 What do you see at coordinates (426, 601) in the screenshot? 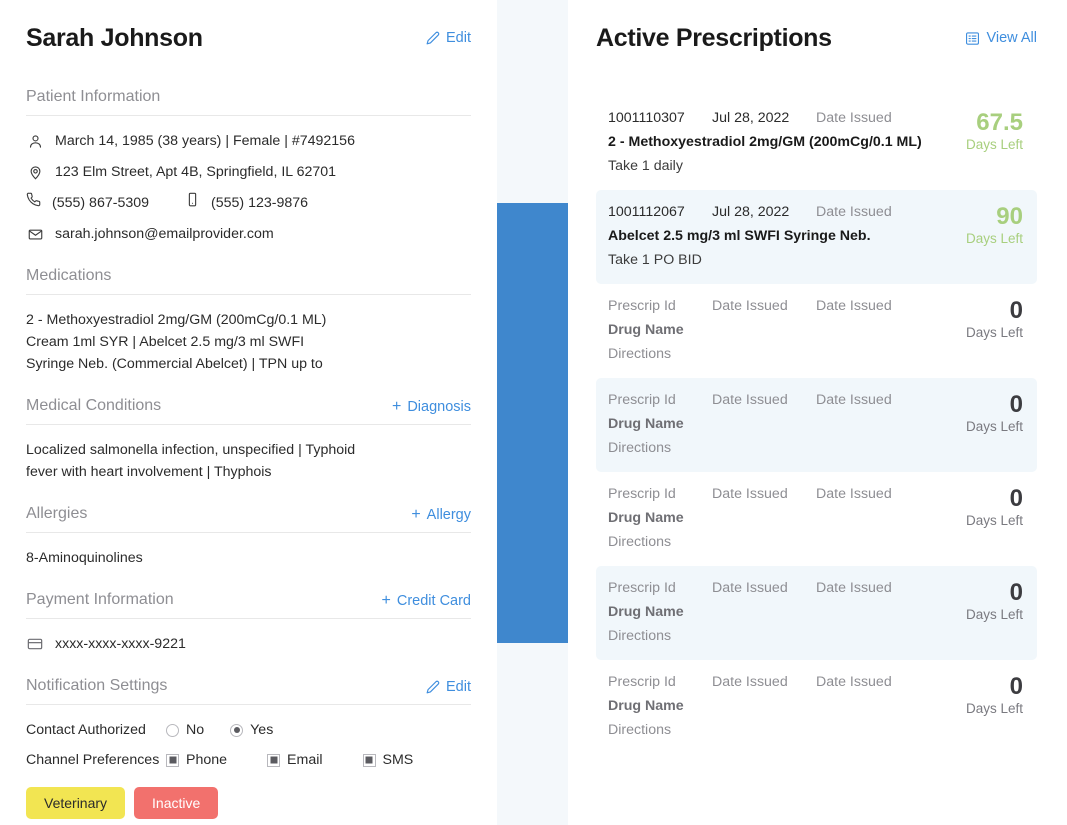
I see `add-credit-card-button: + Credit Card` at bounding box center [426, 601].